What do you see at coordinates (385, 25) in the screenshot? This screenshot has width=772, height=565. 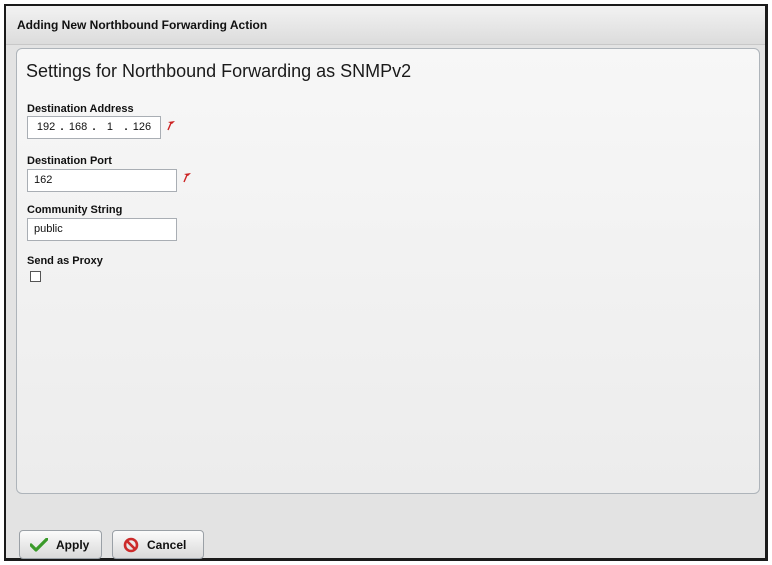 I see `dialog-titlebar: Adding New Northbound Forwarding Action` at bounding box center [385, 25].